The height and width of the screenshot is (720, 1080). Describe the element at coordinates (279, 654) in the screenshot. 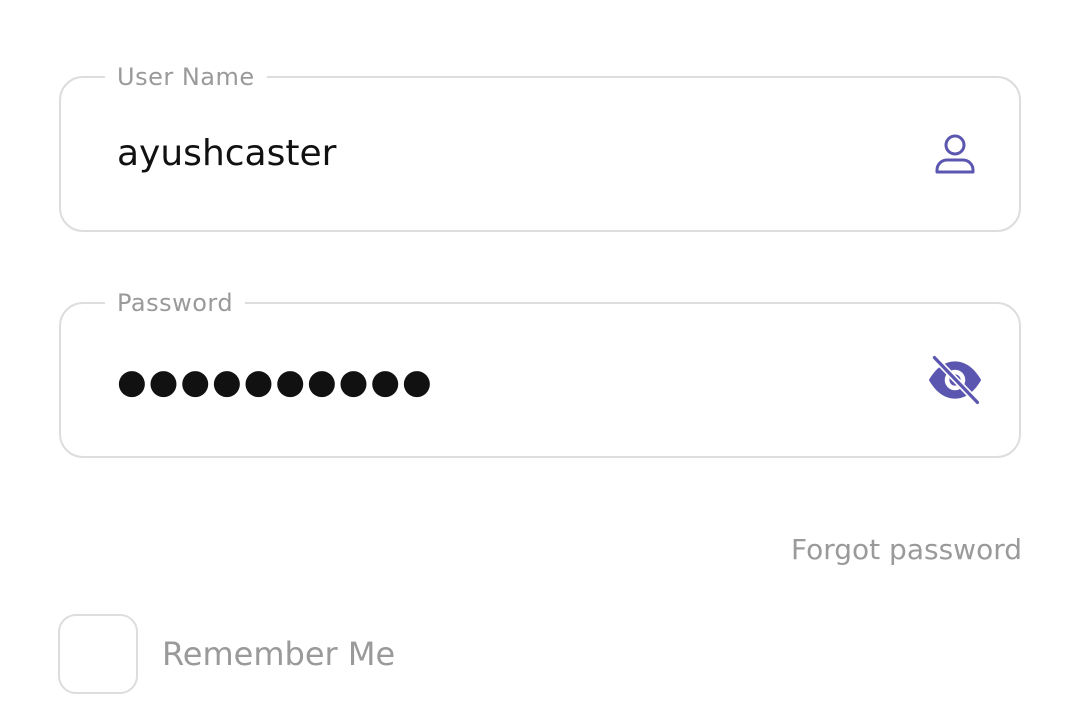

I see `remember-me-label: Remember Me` at that location.